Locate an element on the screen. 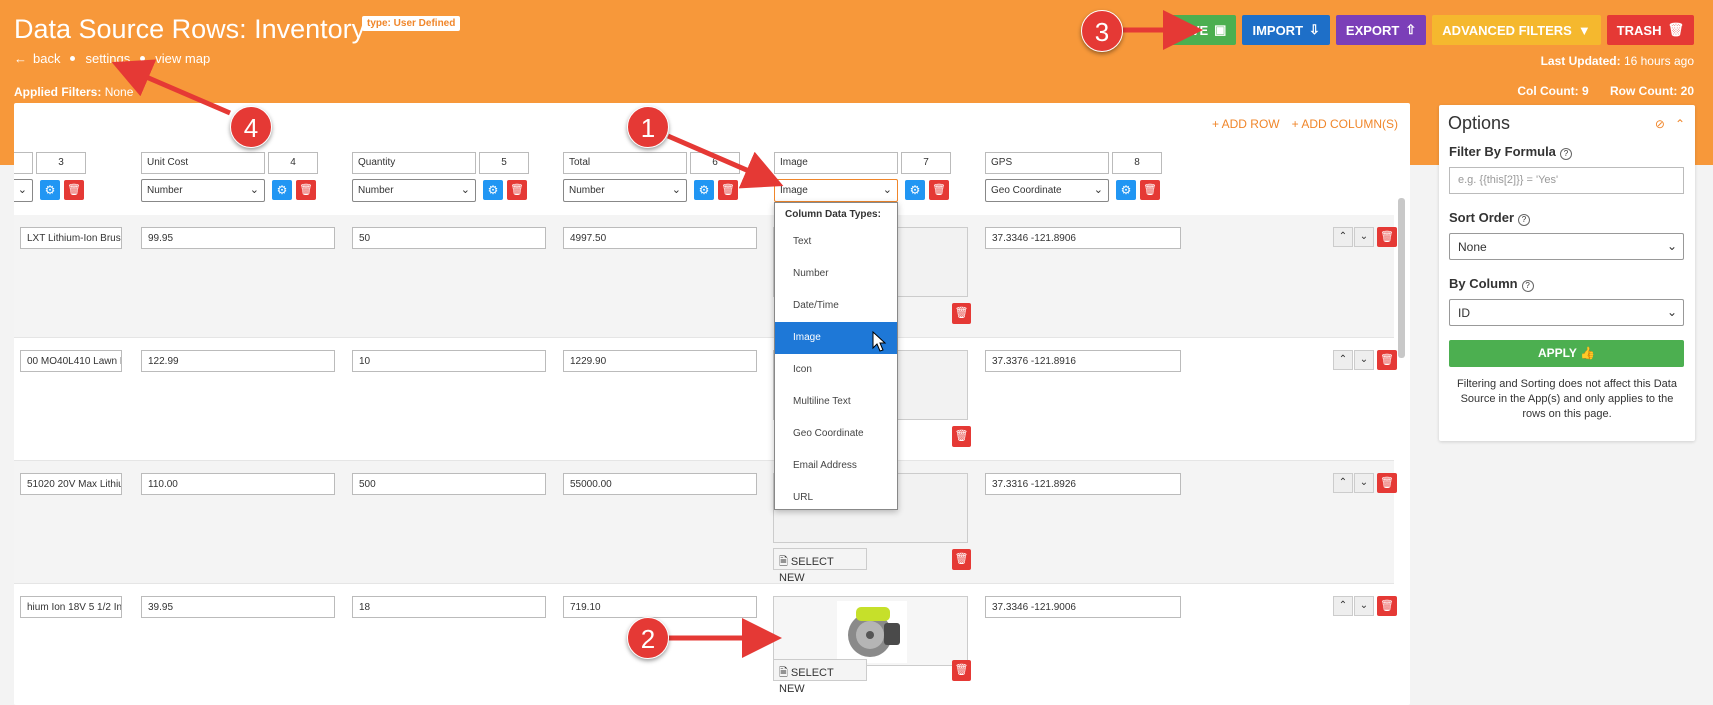 The image size is (1713, 705). by-column-label-text: By Column is located at coordinates (1483, 283).